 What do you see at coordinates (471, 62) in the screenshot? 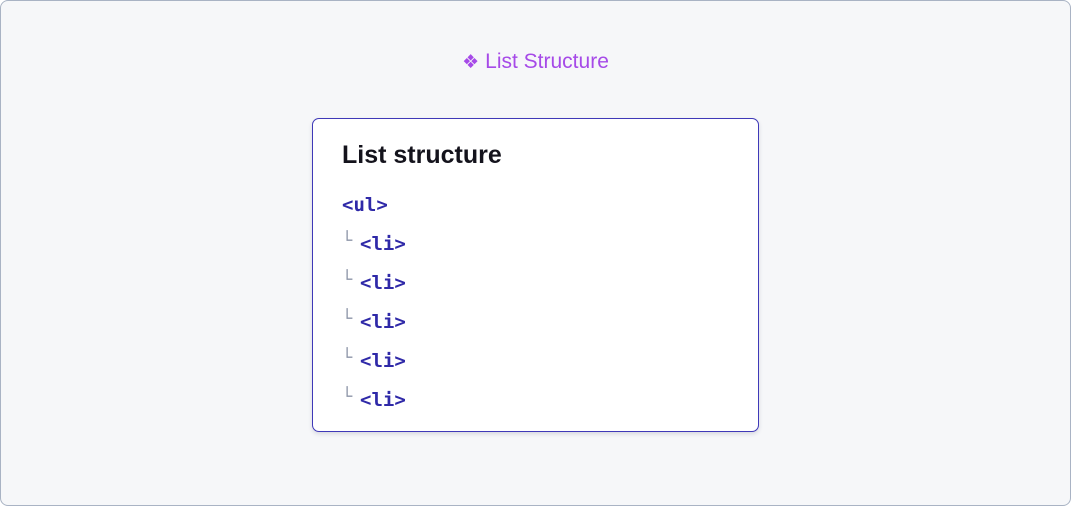
I see `diamond-cluster-icon: ❖` at bounding box center [471, 62].